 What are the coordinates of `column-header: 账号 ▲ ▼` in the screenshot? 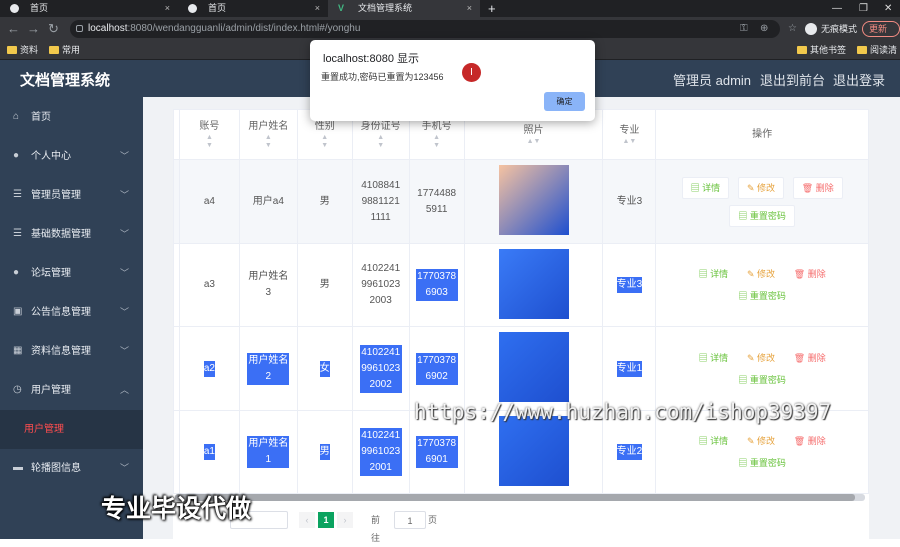 It's located at (209, 134).